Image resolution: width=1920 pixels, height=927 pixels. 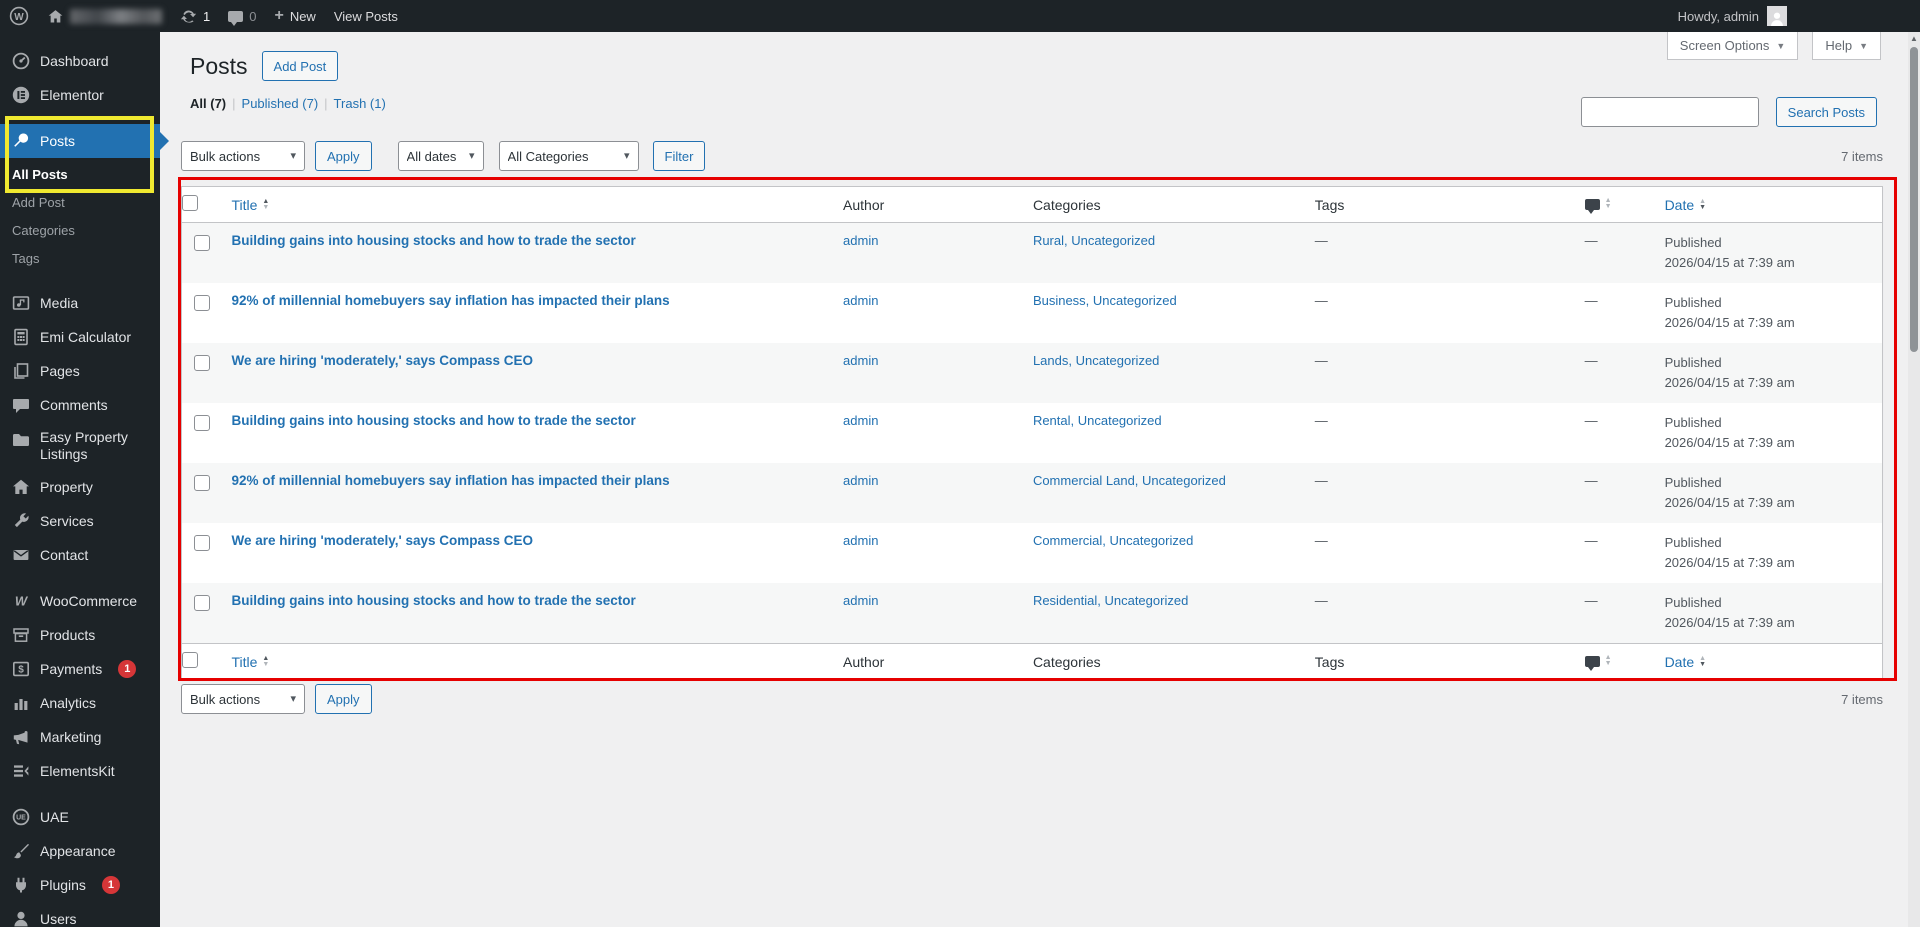 I want to click on sidebar-item-media: Media, so click(x=80, y=303).